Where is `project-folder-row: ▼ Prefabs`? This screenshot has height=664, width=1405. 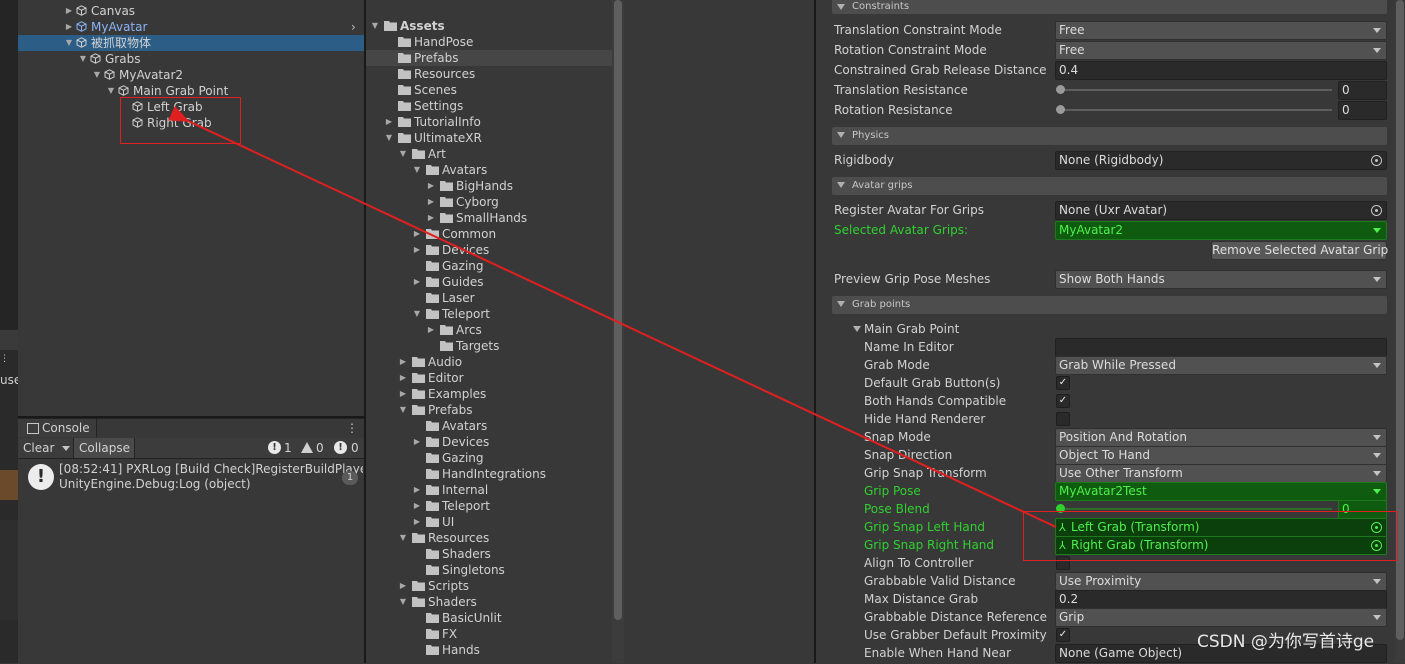
project-folder-row: ▼ Prefabs is located at coordinates (489, 410).